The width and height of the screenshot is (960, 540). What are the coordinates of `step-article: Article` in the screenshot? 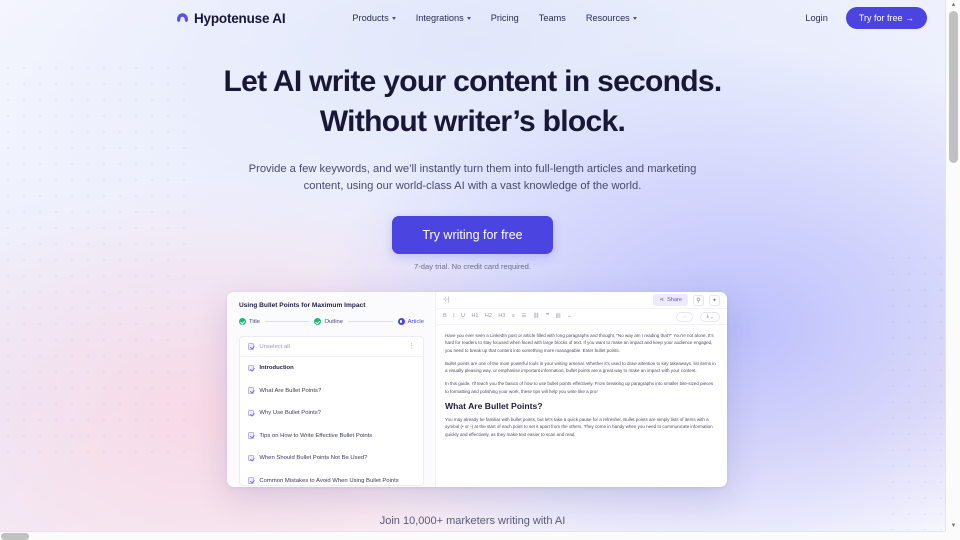 It's located at (410, 321).